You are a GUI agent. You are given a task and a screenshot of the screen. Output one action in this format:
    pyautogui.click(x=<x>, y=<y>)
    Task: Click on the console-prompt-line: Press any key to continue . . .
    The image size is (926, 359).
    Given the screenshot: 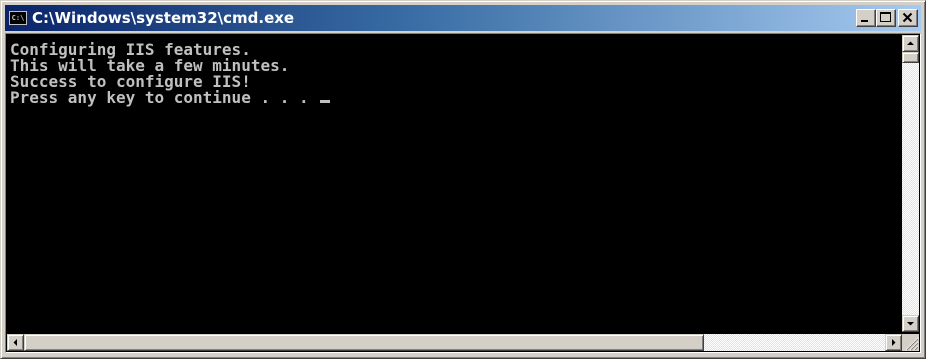 What is the action you would take?
    pyautogui.click(x=170, y=97)
    